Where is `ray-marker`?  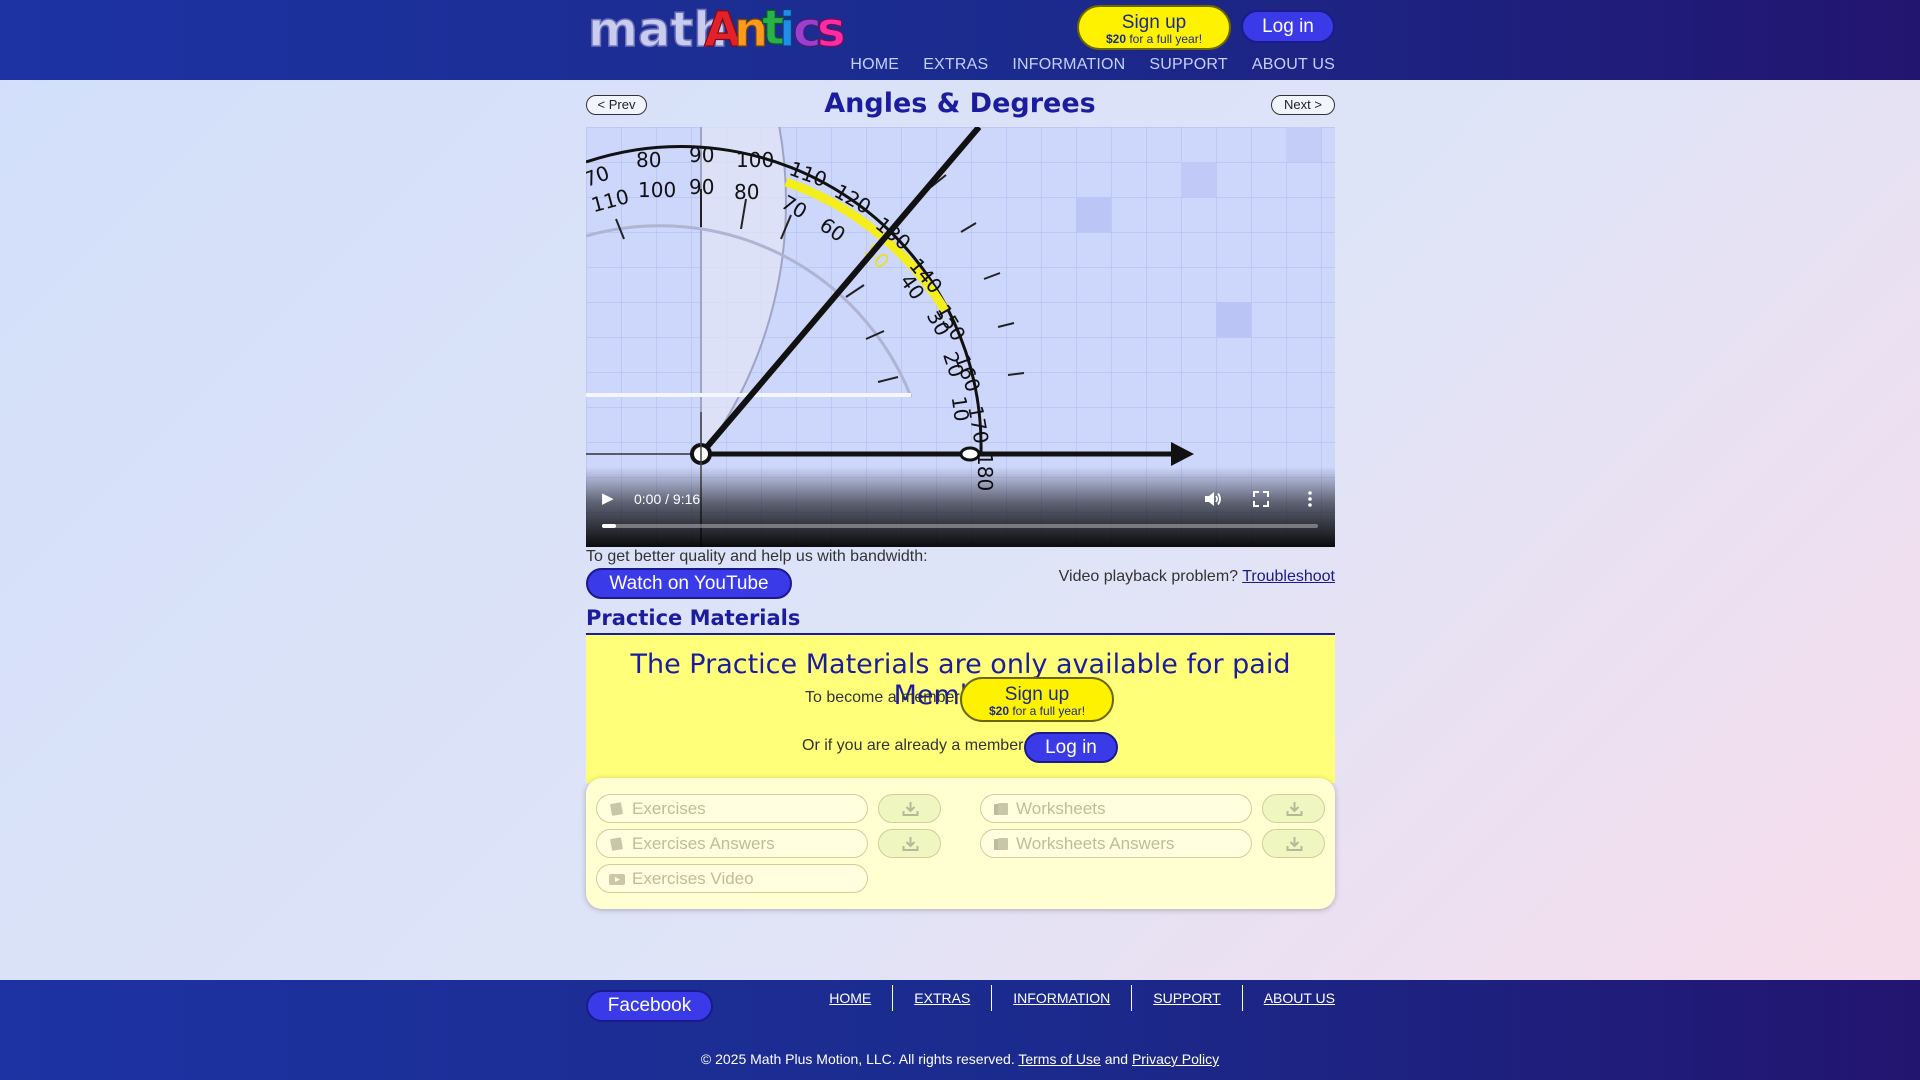
ray-marker is located at coordinates (970, 454).